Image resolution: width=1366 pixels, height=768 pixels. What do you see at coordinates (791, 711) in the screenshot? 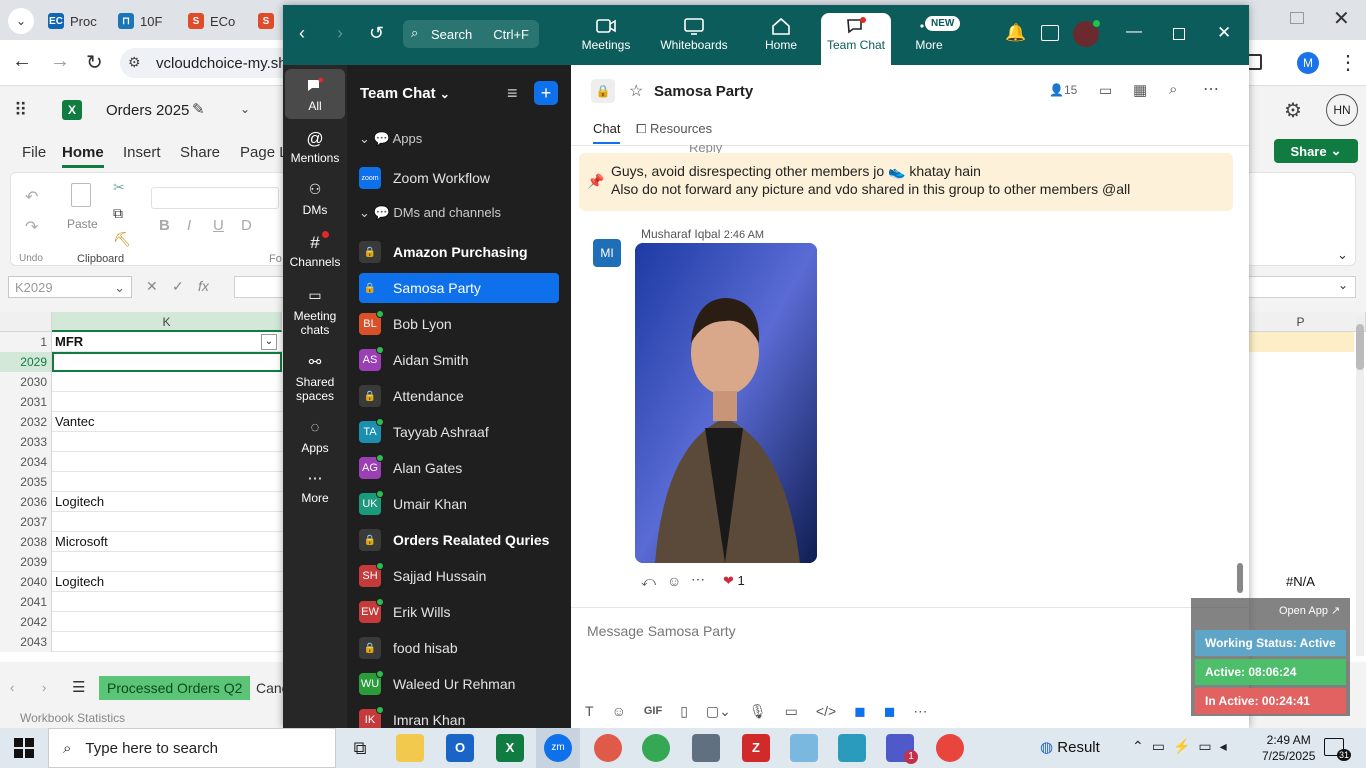
I see `video-message-icon: ▭` at bounding box center [791, 711].